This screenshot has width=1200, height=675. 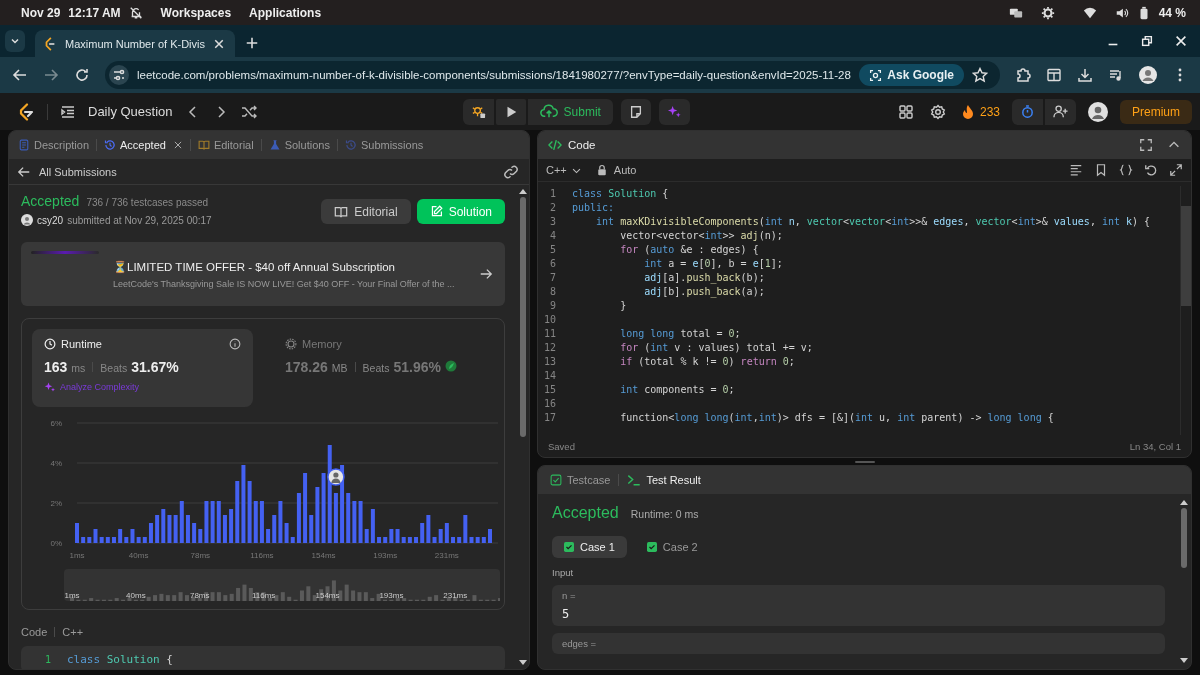 What do you see at coordinates (569, 595) in the screenshot?
I see `parameter-name: n =` at bounding box center [569, 595].